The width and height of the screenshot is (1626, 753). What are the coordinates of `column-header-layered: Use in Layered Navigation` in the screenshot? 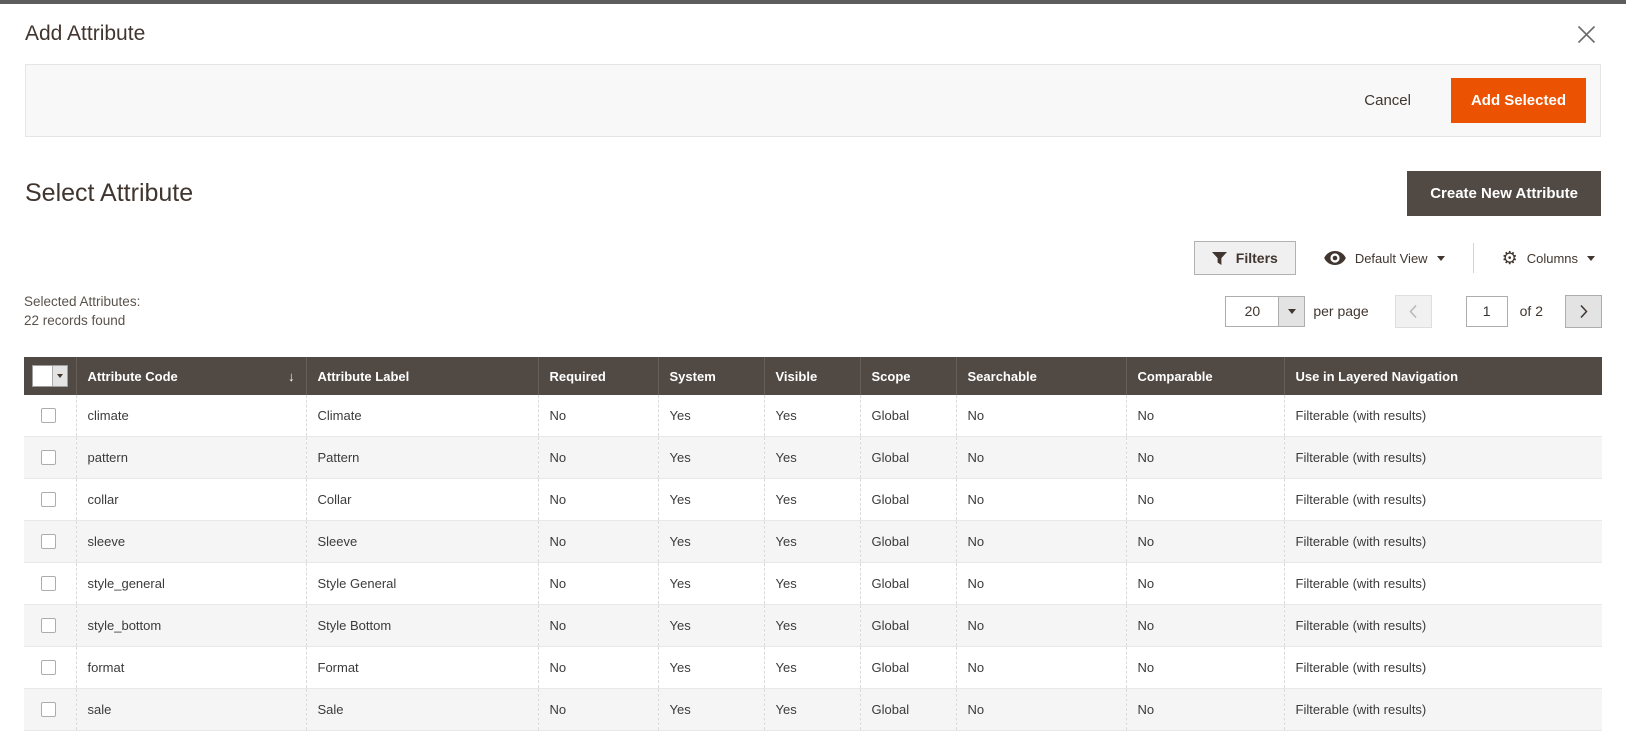 It's located at (1442, 376).